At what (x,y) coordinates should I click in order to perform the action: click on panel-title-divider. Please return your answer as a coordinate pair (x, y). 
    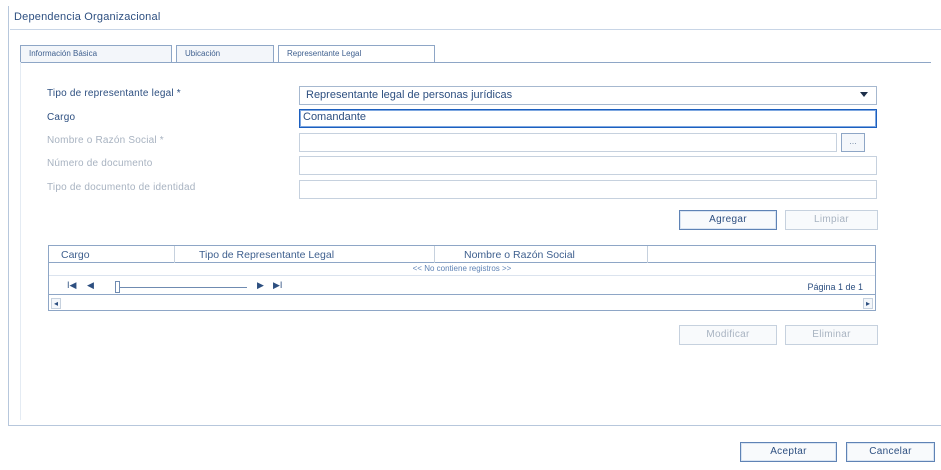
    Looking at the image, I should click on (475, 29).